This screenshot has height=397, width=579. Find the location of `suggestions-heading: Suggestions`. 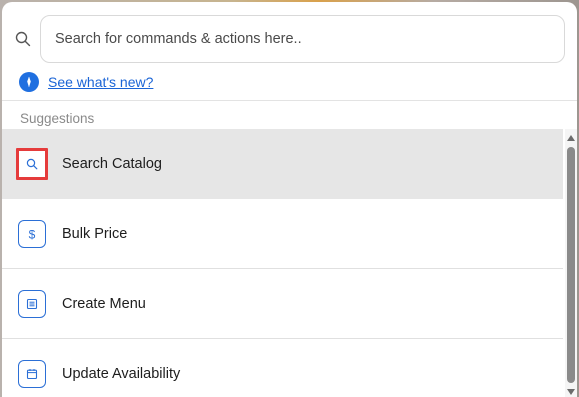

suggestions-heading: Suggestions is located at coordinates (57, 118).